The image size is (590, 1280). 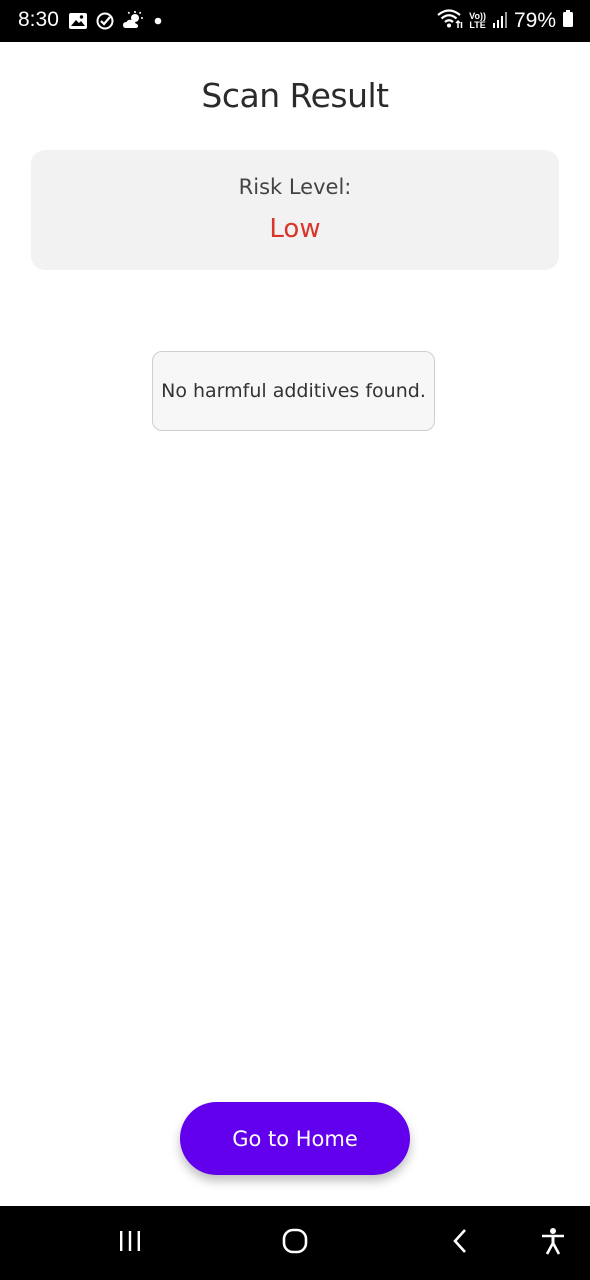 I want to click on result-message-box: No harmful additives found., so click(x=293, y=391).